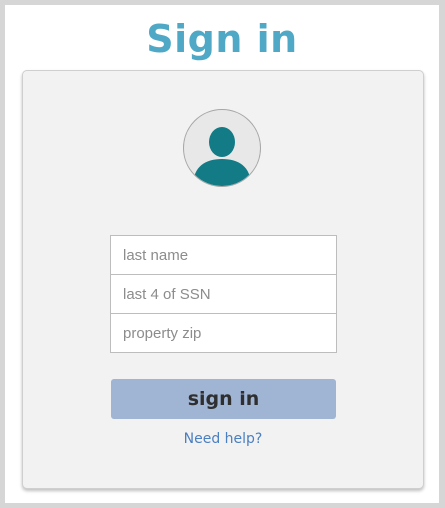  I want to click on user-silhouette-icon, so click(222, 148).